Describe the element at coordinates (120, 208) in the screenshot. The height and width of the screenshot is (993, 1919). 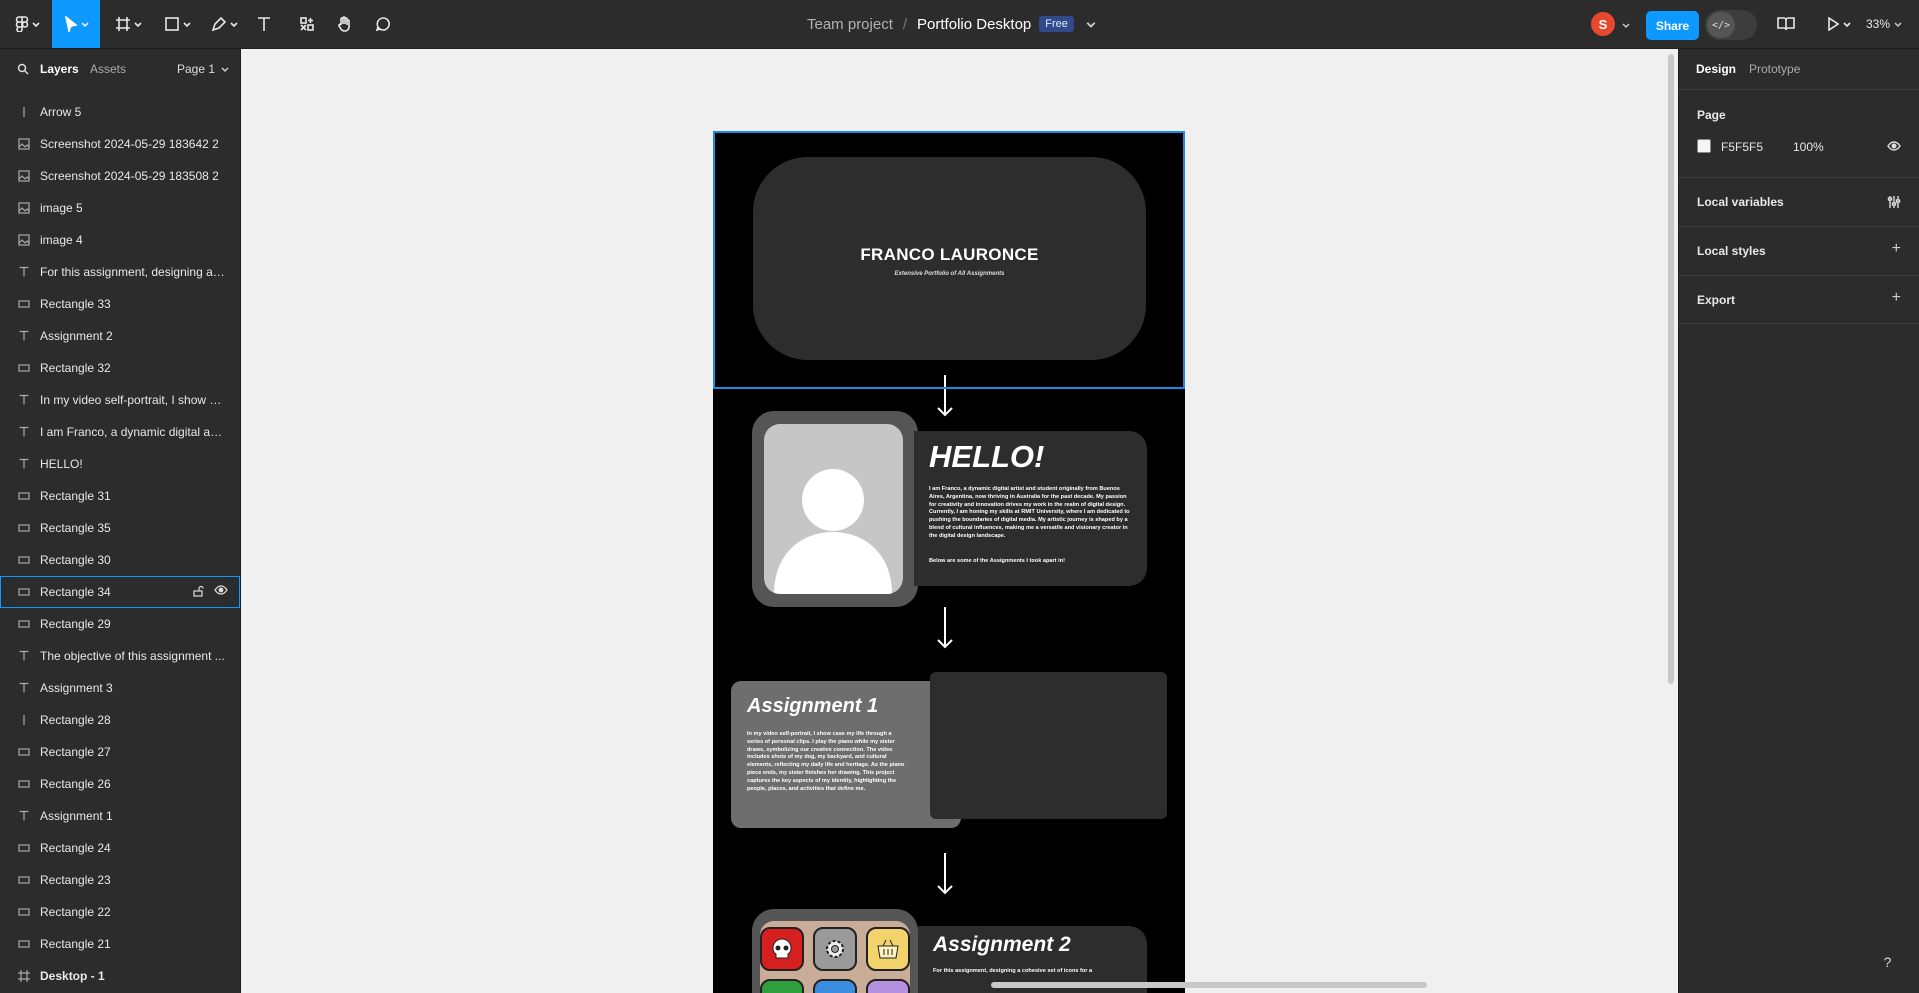
I see `layer-row: image 5` at that location.